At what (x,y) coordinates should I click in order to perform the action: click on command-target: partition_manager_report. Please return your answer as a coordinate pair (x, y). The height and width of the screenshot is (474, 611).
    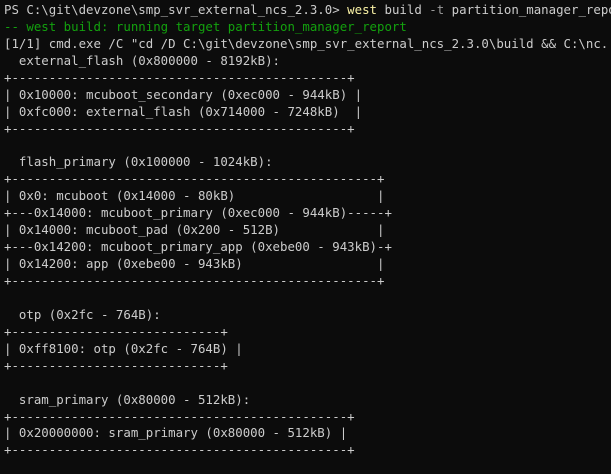
    Looking at the image, I should click on (531, 9).